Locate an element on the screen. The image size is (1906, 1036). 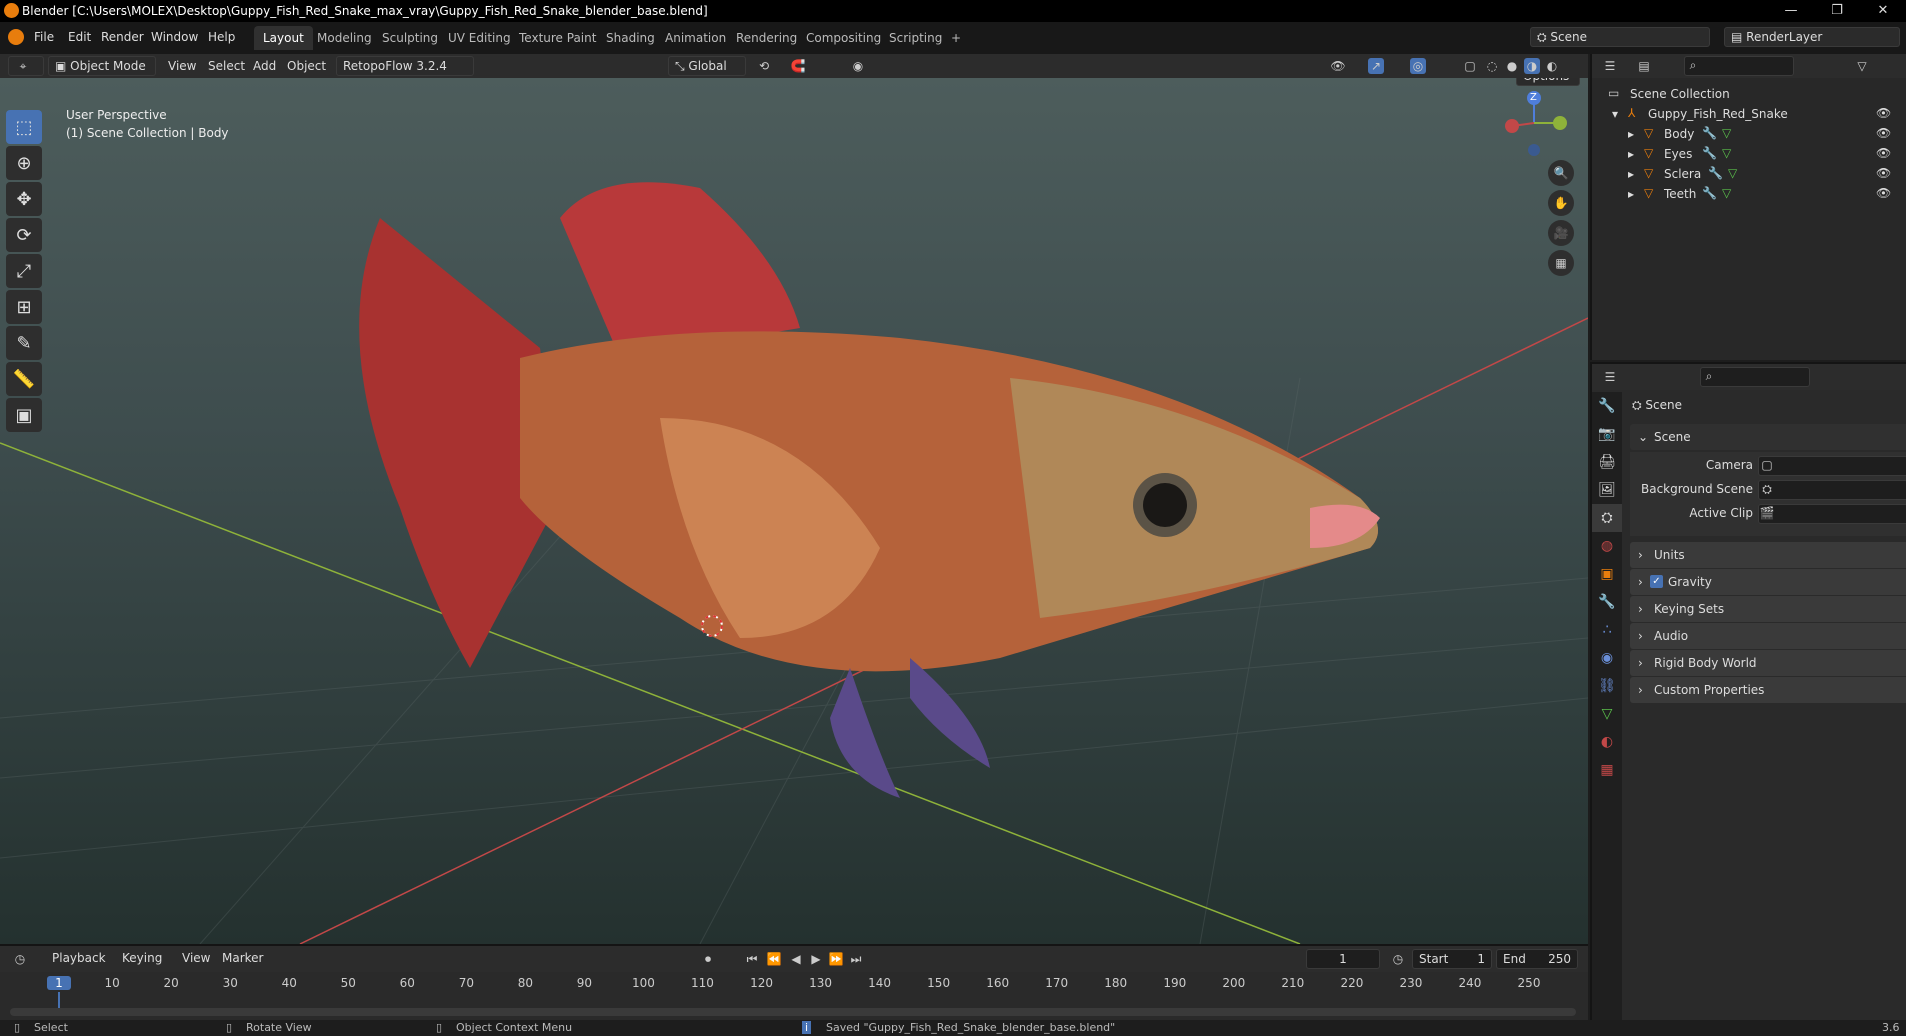
transform-orientation-selector: ⤡ Global is located at coordinates (707, 66).